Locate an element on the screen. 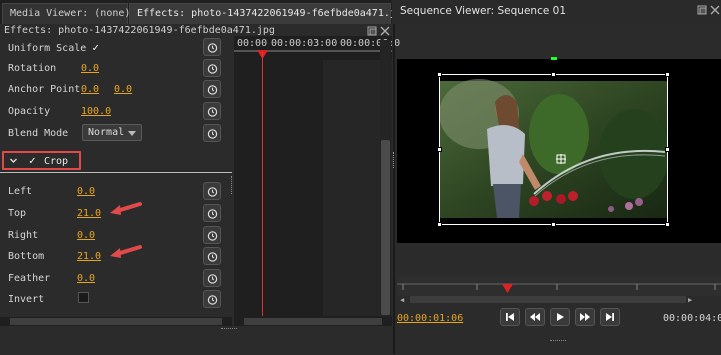 This screenshot has width=721, height=355. rotation-value: 0.0 is located at coordinates (90, 68).